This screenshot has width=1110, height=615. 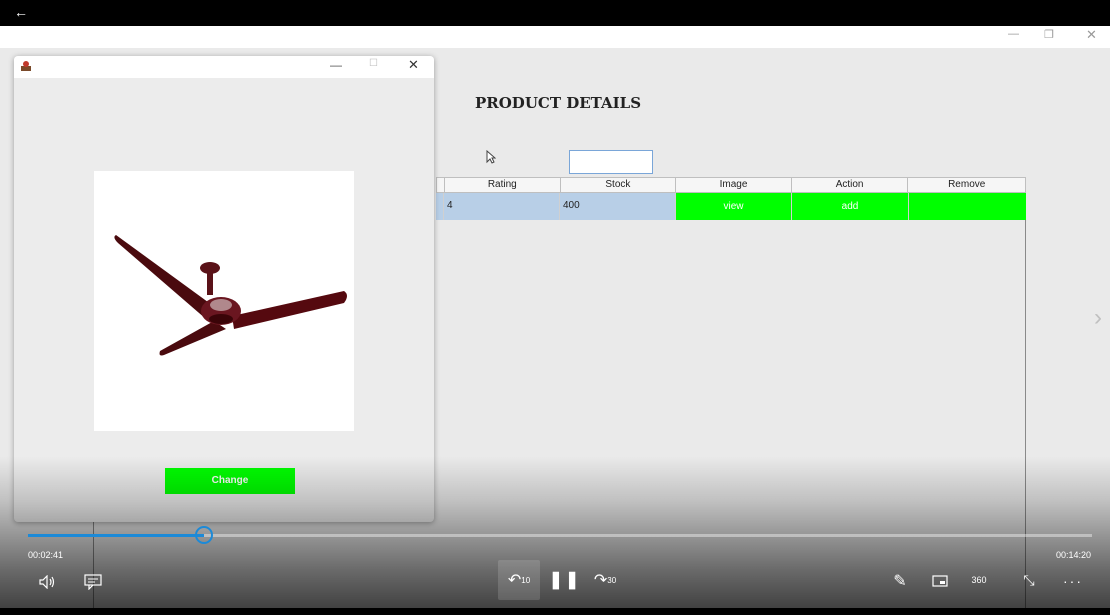 What do you see at coordinates (491, 157) in the screenshot?
I see `mouse-cursor-icon` at bounding box center [491, 157].